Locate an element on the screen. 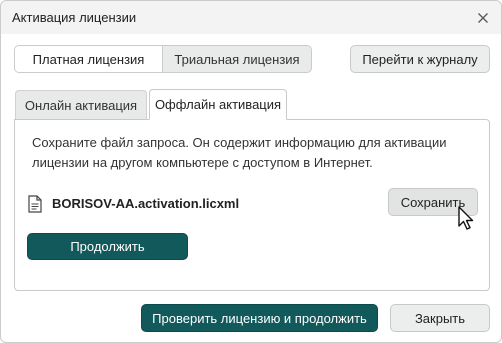 The image size is (502, 343). license-type-switch: Платная лицензия Триальная лицензия is located at coordinates (163, 59).